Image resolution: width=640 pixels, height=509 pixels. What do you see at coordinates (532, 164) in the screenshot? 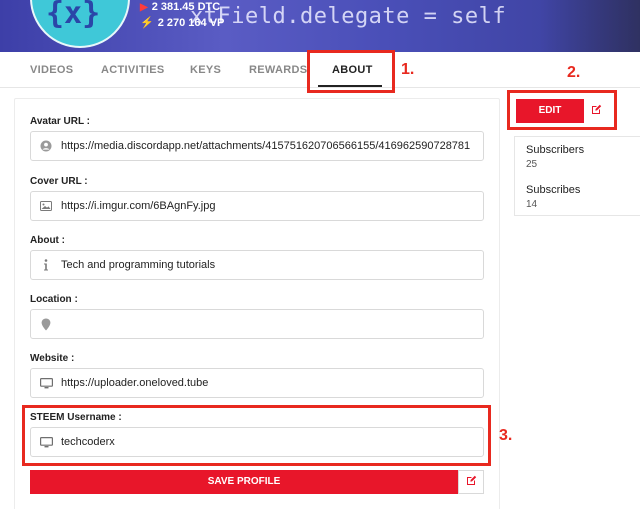
I see `subscribers-count: 25` at bounding box center [532, 164].